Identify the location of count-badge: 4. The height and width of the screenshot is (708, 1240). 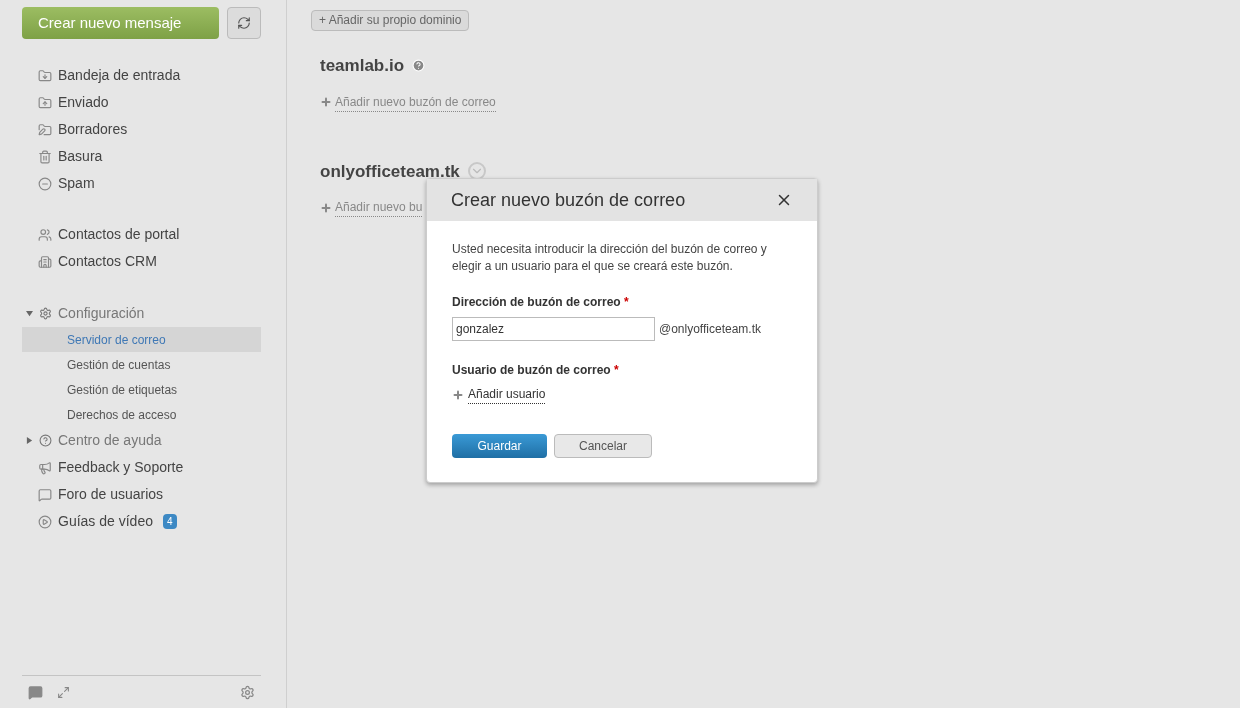
(169, 521).